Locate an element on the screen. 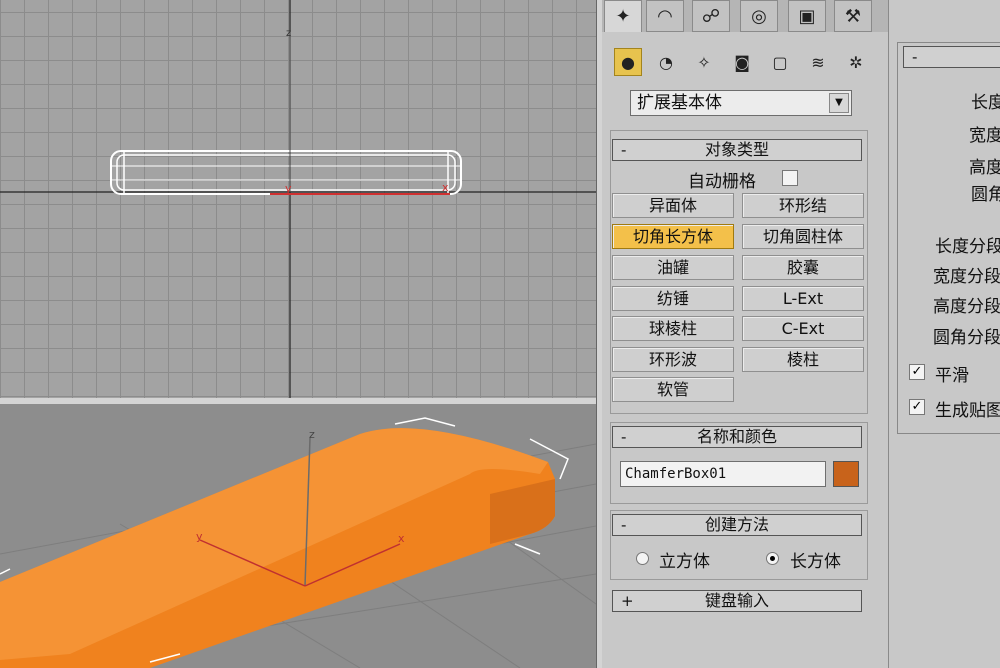 The image size is (1000, 668). expand-icon: + is located at coordinates (627, 601).